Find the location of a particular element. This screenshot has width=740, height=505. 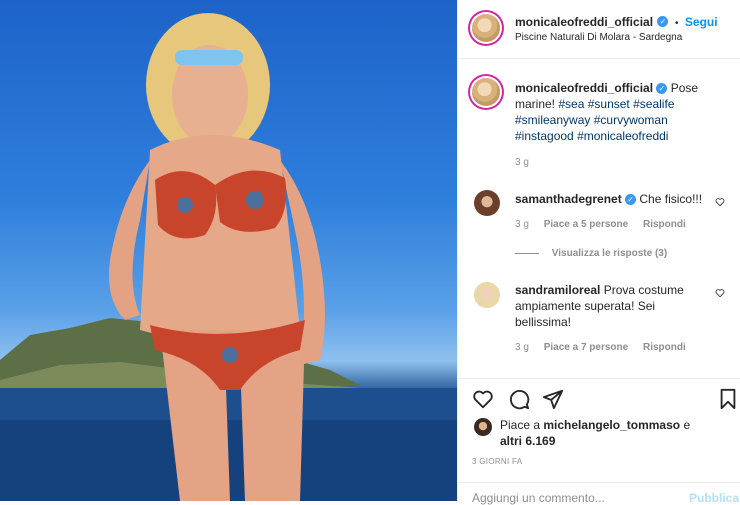

publish-button: Pubblica is located at coordinates (714, 498).